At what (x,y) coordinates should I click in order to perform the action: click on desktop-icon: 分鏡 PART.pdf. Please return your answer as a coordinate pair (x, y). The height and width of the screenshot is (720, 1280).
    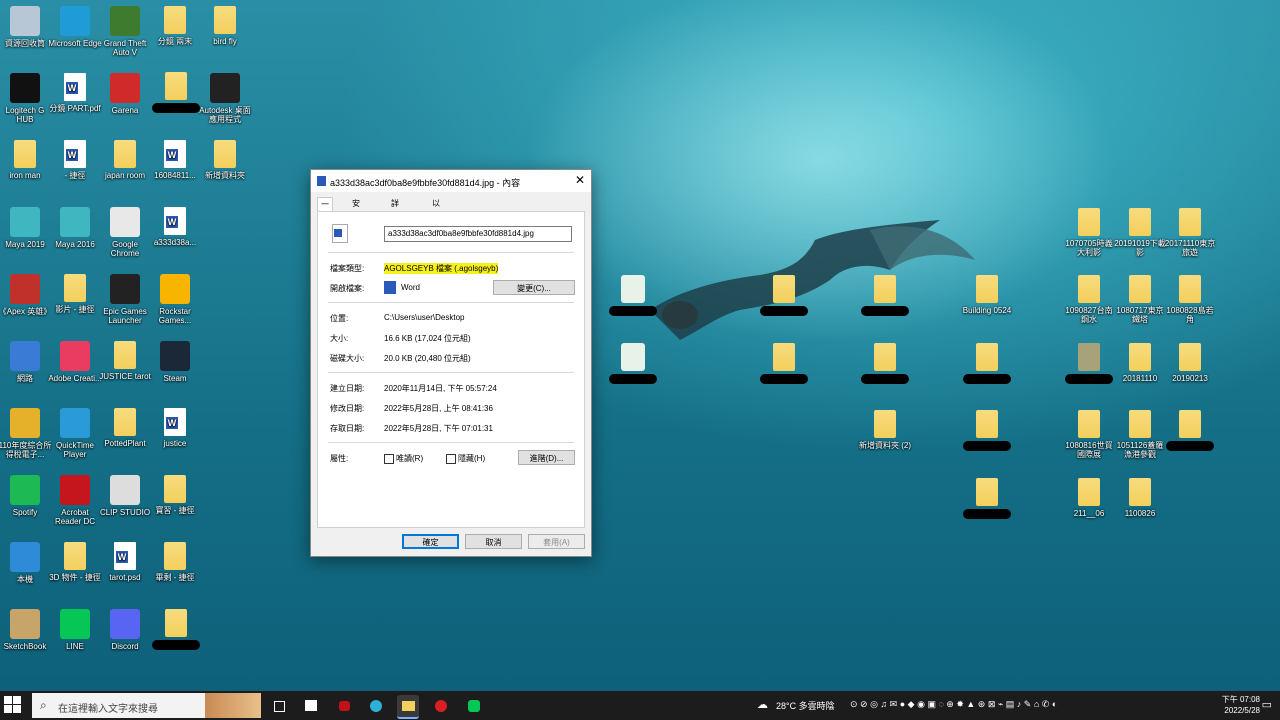
    Looking at the image, I should click on (75, 93).